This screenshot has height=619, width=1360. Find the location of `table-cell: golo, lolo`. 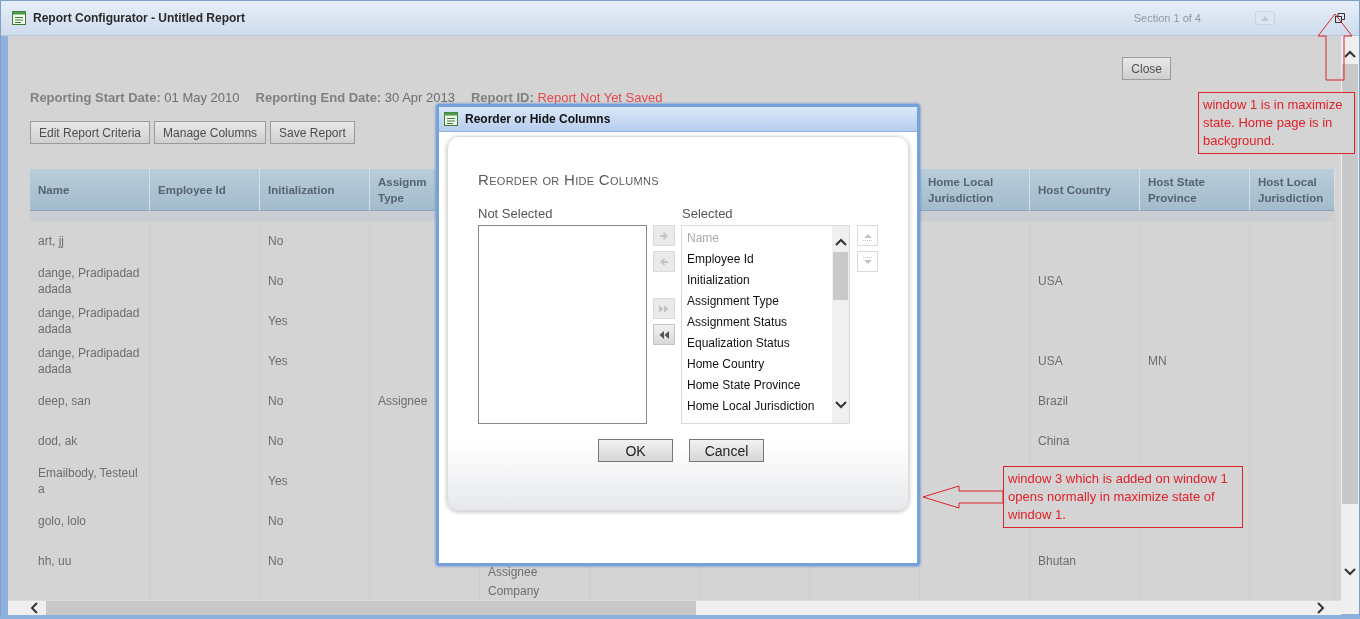

table-cell: golo, lolo is located at coordinates (62, 521).